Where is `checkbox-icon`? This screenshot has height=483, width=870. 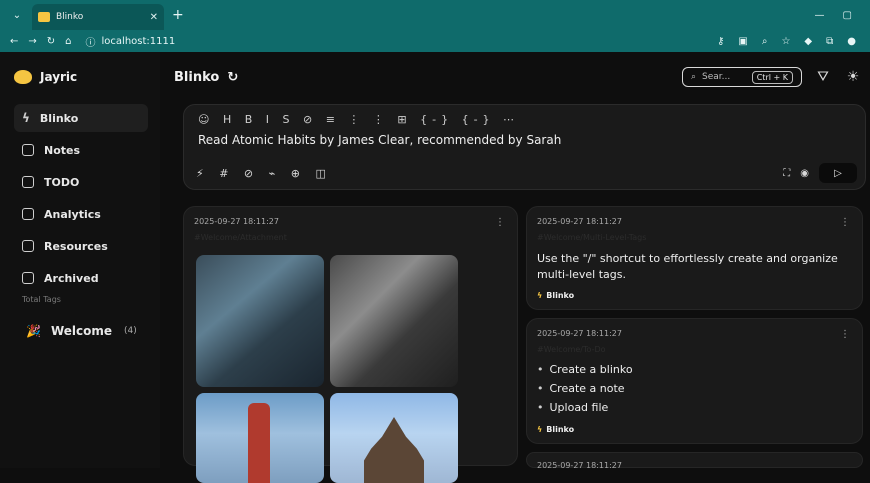
checkbox-icon is located at coordinates (28, 182).